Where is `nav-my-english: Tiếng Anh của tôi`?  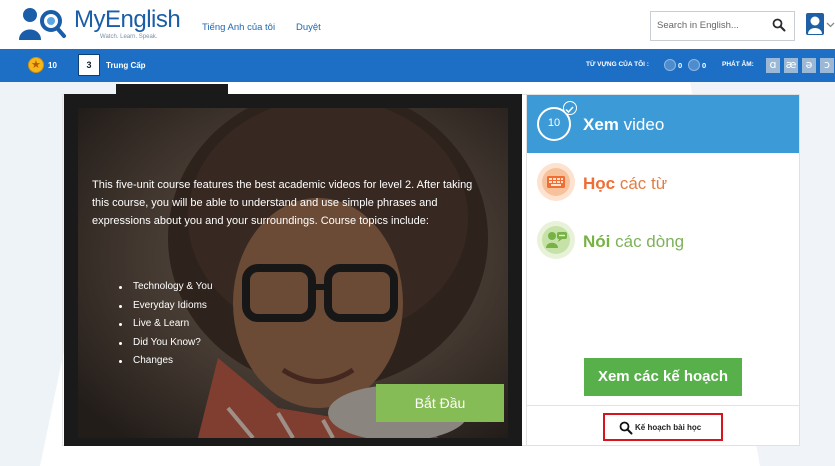
nav-my-english: Tiếng Anh của tôi is located at coordinates (238, 27).